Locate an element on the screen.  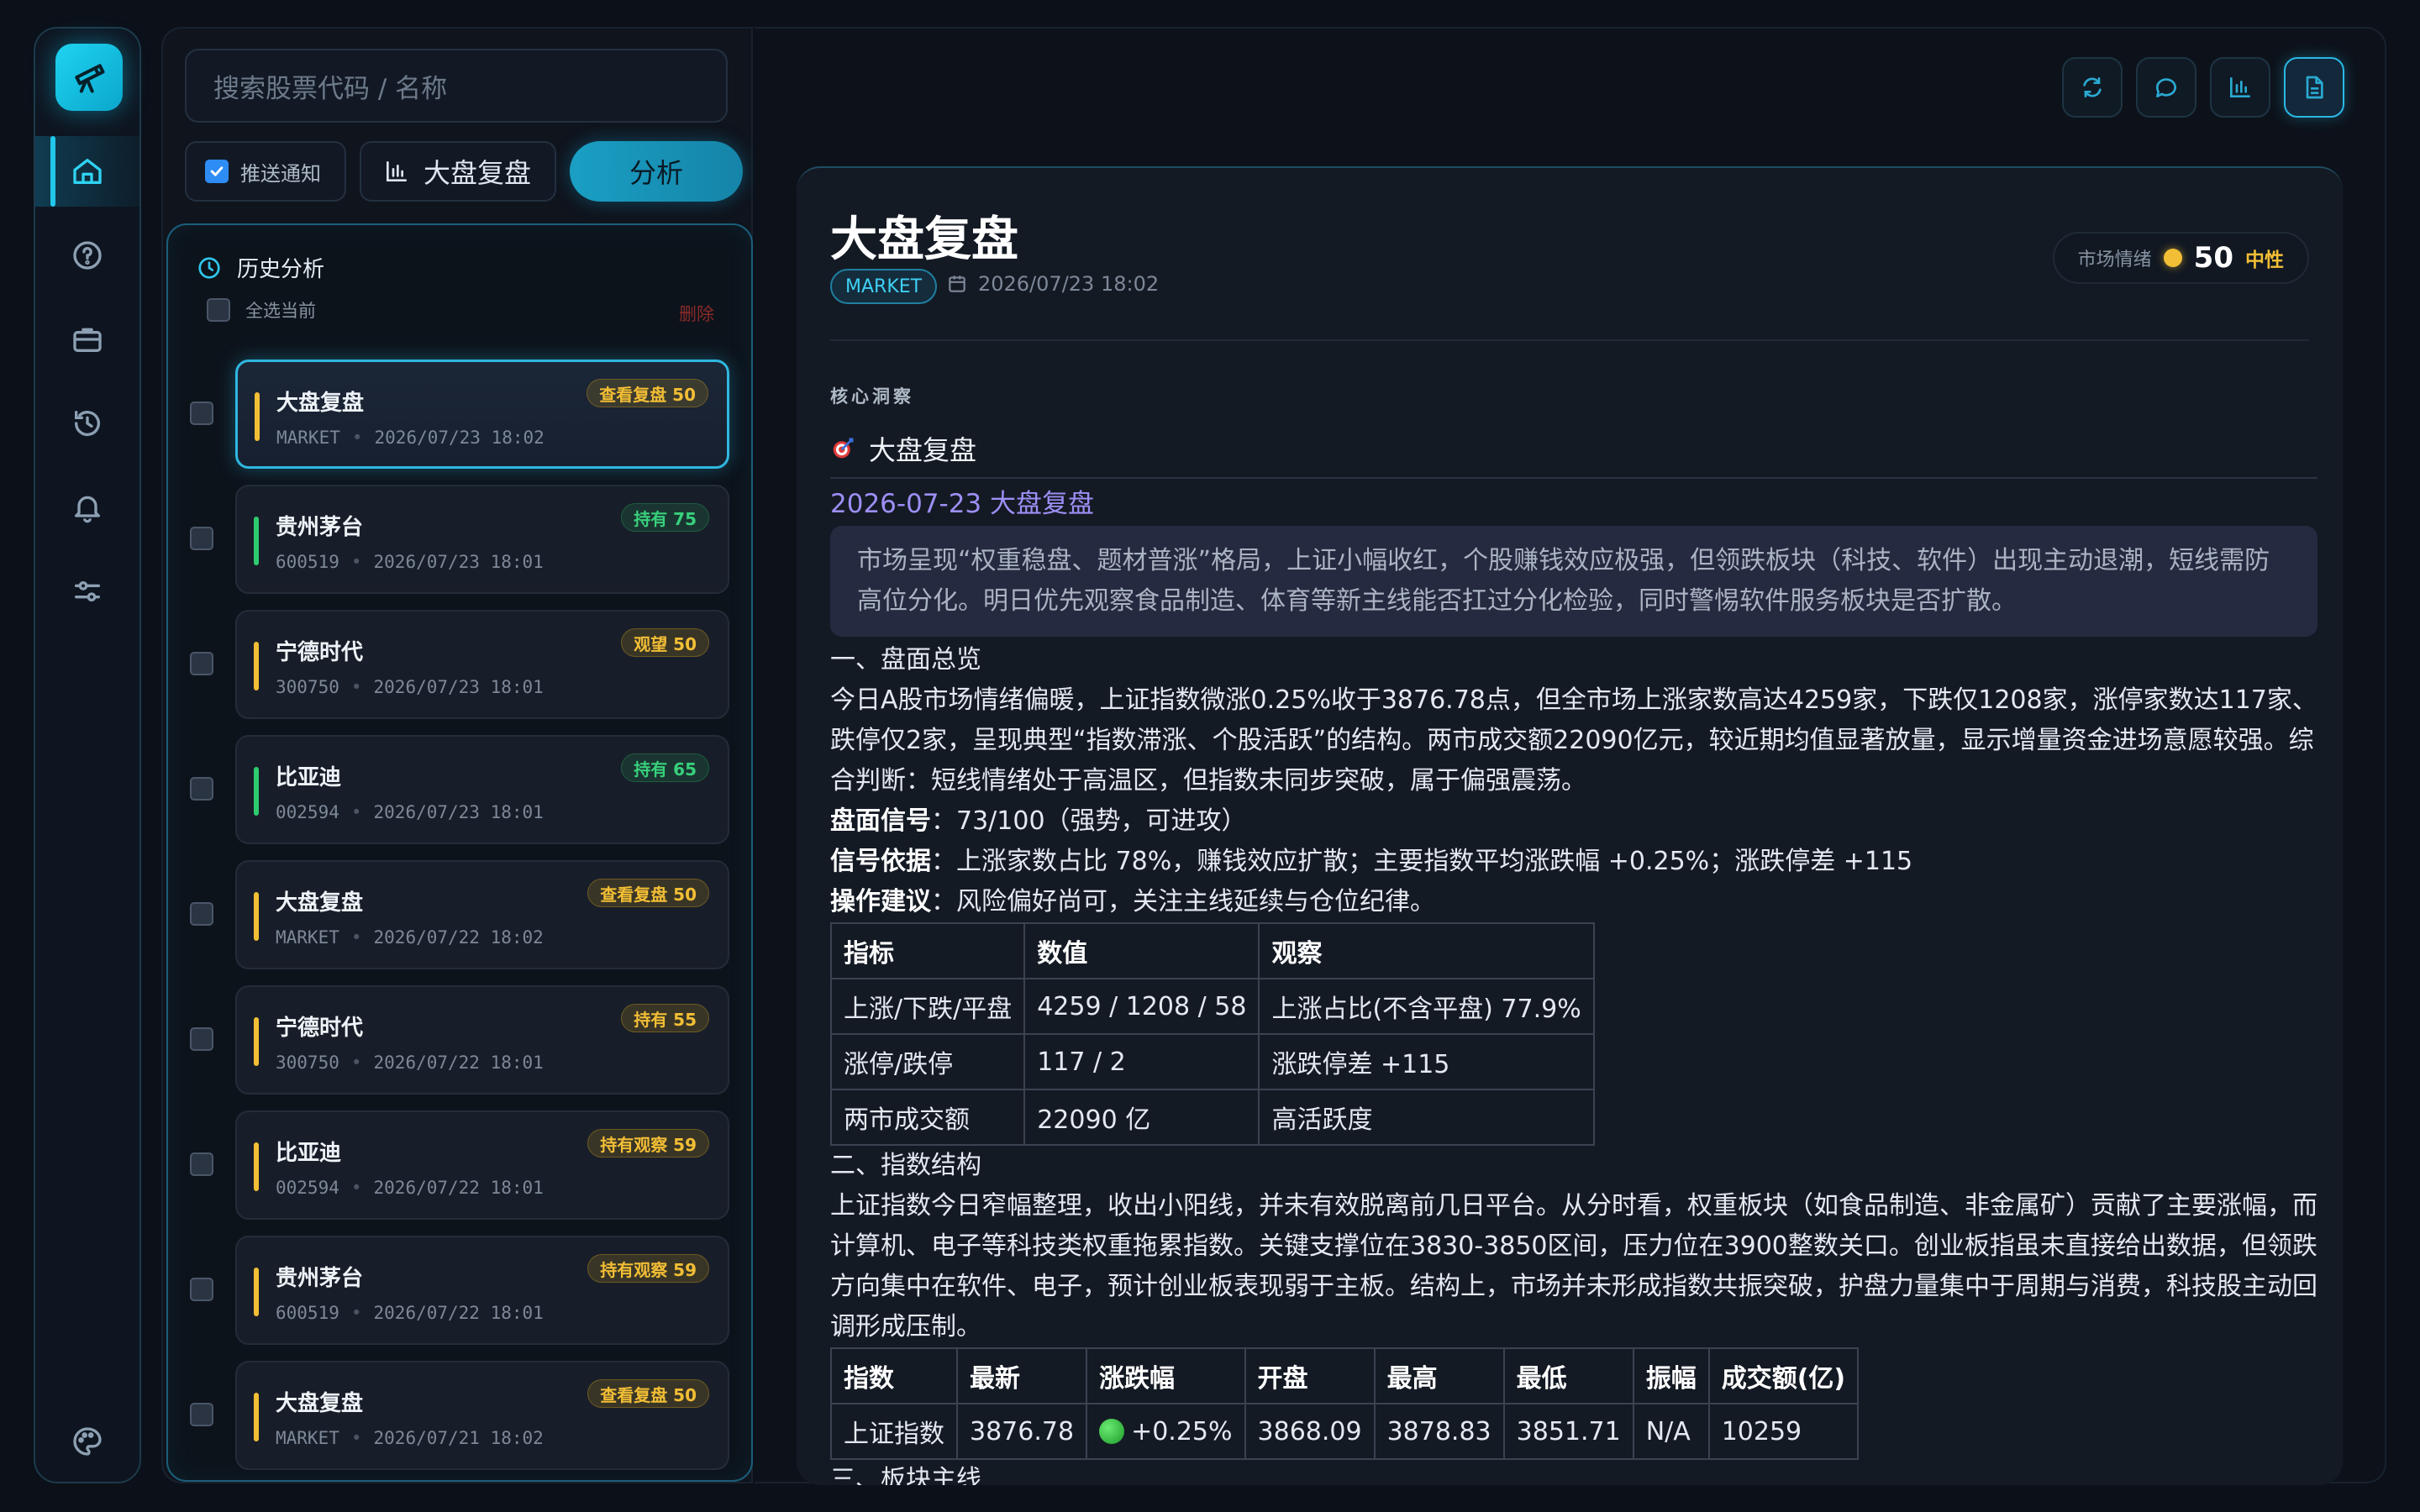
sentiment-badge: 市场情绪 50 中性 is located at coordinates (2180, 258).